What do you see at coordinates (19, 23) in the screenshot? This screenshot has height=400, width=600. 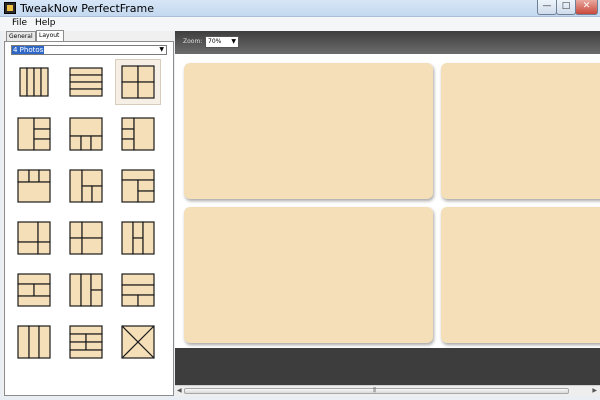 I see `menu-file: File` at bounding box center [19, 23].